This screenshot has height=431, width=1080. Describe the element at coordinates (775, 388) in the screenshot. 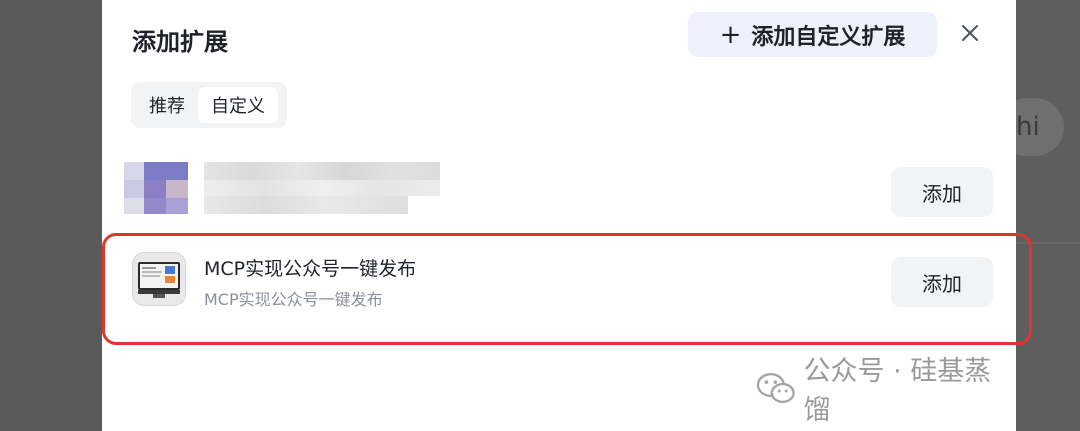

I see `wechat-icon` at that location.